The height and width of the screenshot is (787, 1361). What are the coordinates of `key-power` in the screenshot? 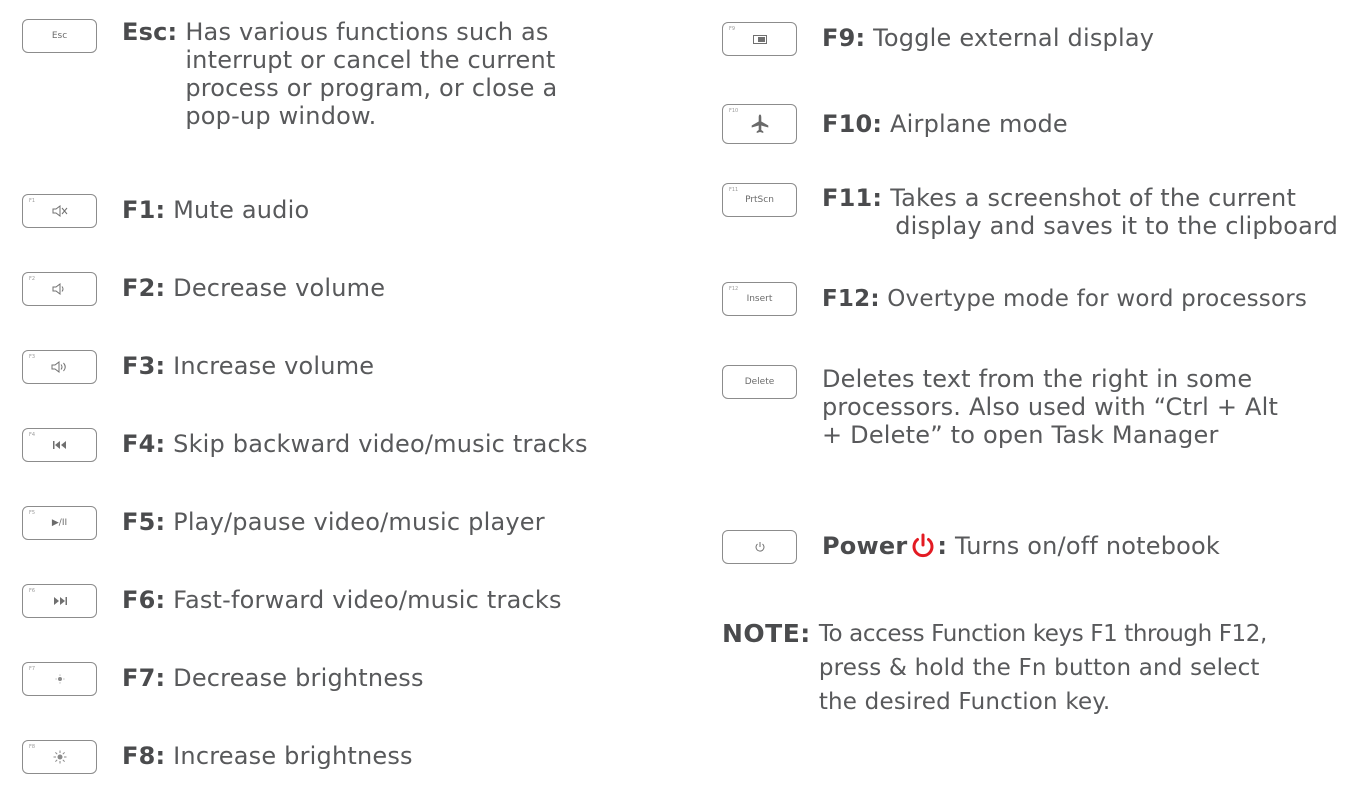 It's located at (759, 547).